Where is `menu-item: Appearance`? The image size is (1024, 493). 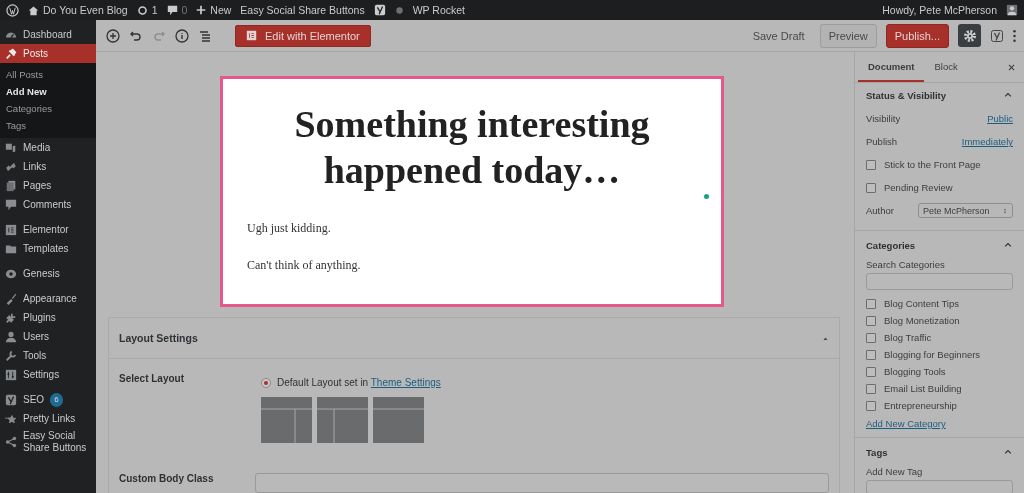
menu-item: Appearance is located at coordinates (48, 298).